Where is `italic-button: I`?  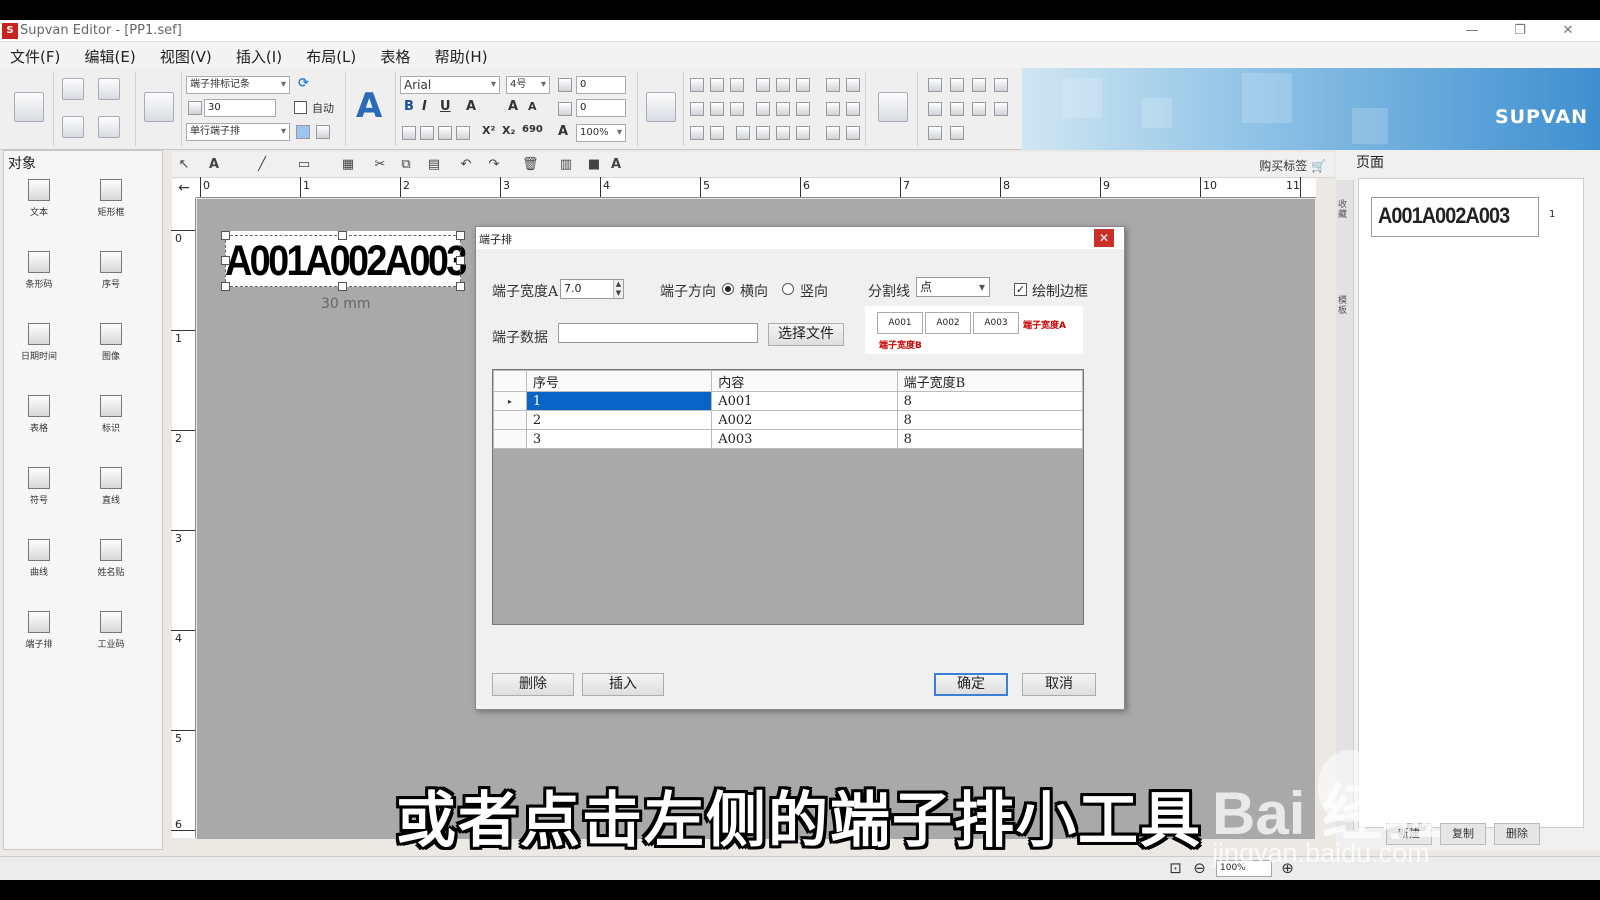 italic-button: I is located at coordinates (424, 106).